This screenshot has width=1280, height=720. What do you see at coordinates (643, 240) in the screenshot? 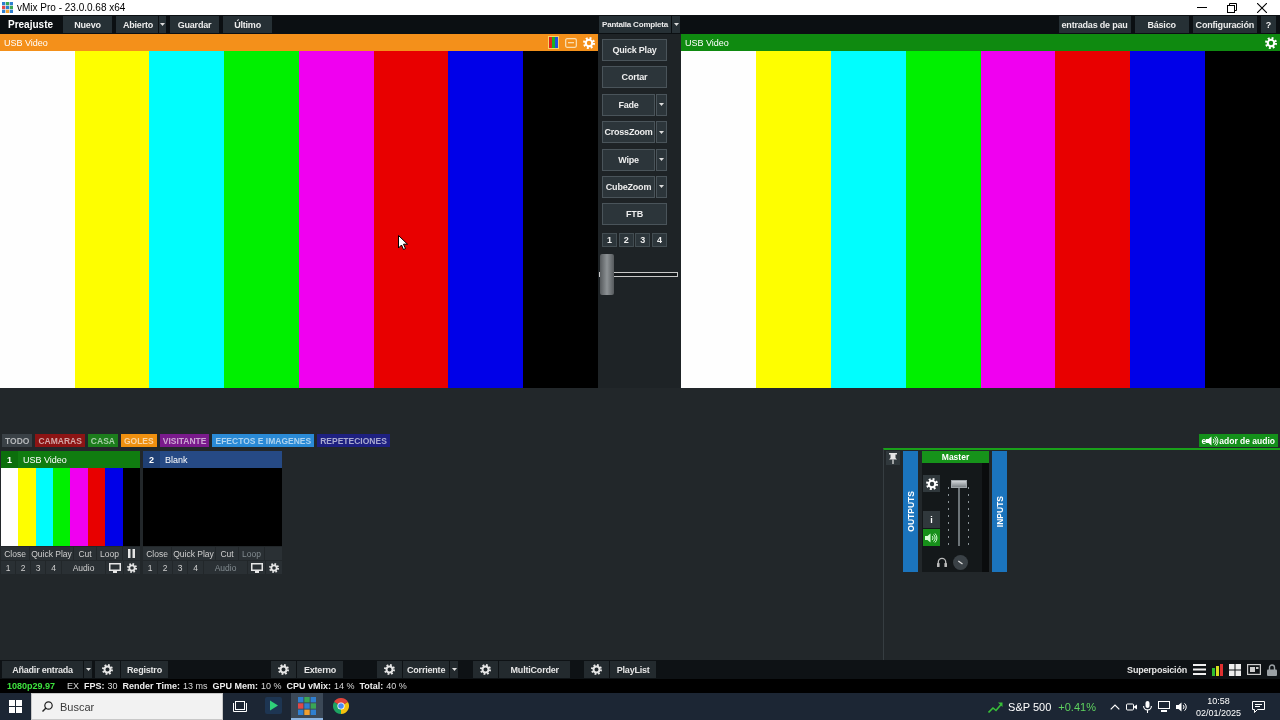
I see `number-button: 3` at bounding box center [643, 240].